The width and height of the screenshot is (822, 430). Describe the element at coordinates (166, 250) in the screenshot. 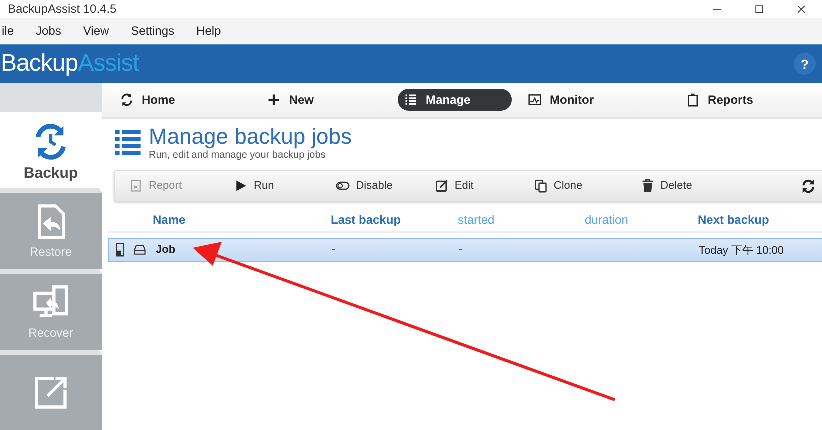

I see `table-cell: Job` at that location.